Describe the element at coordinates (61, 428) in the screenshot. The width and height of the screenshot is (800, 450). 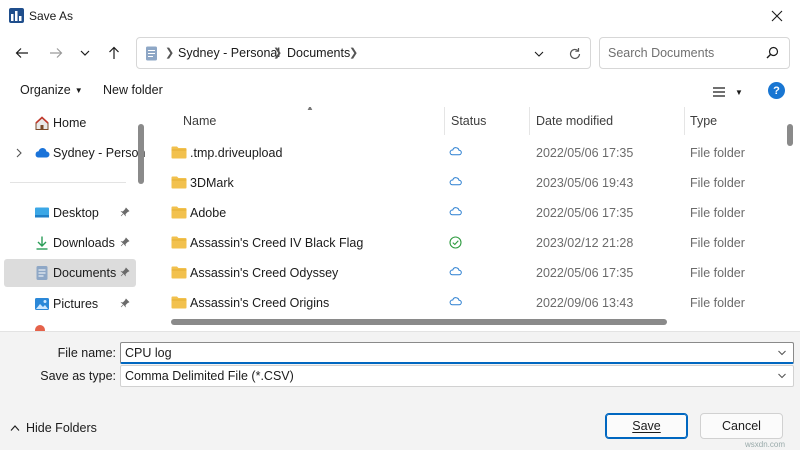
I see `hide-folders-label: Hide Folders` at that location.